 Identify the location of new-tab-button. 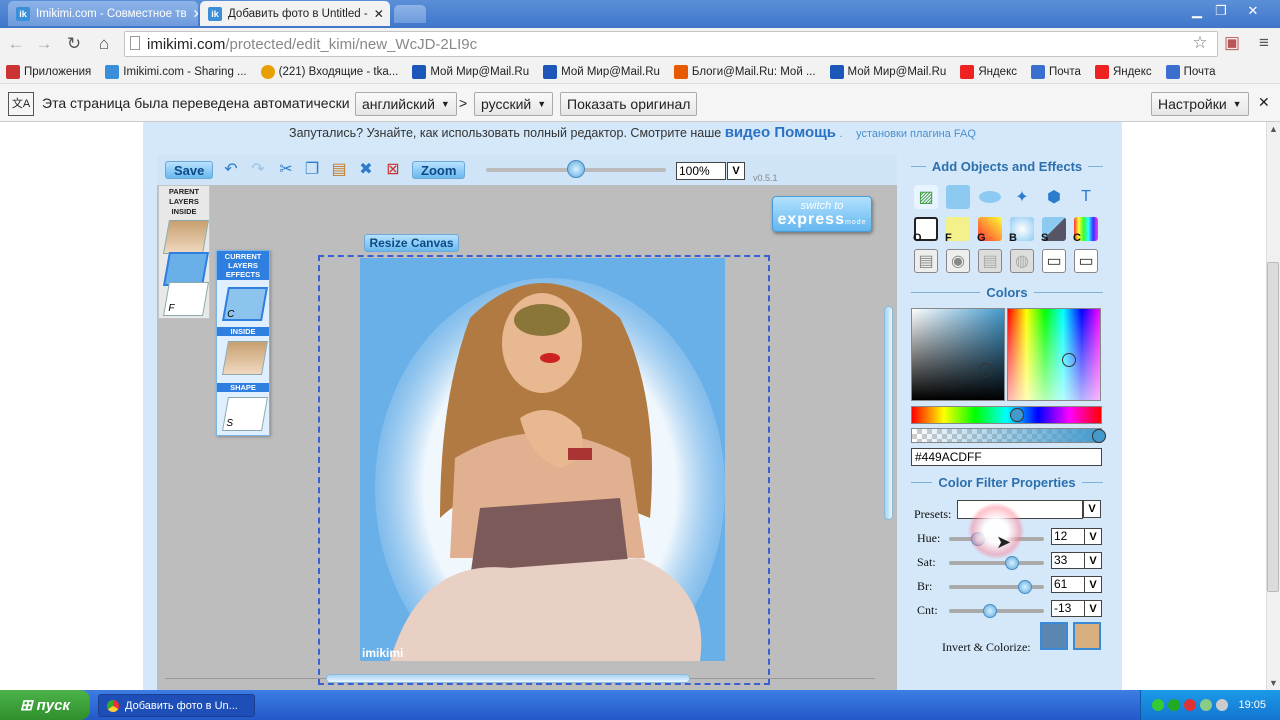
(410, 14).